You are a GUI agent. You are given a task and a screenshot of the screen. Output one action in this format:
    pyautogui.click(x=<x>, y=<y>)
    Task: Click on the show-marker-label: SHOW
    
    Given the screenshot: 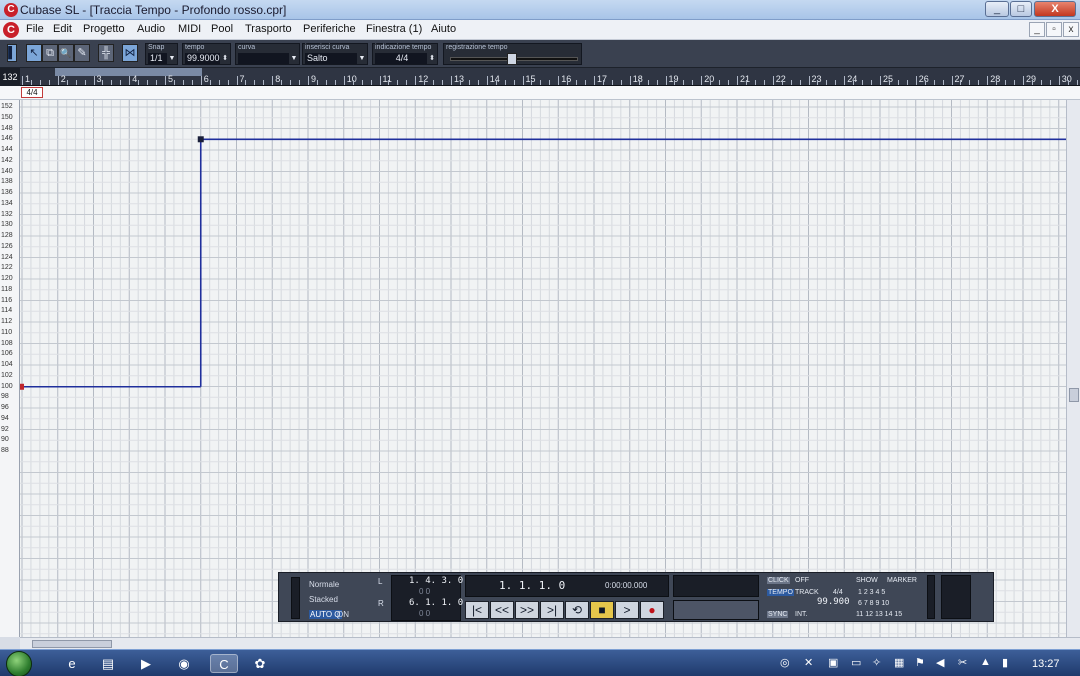 What is the action you would take?
    pyautogui.click(x=867, y=580)
    